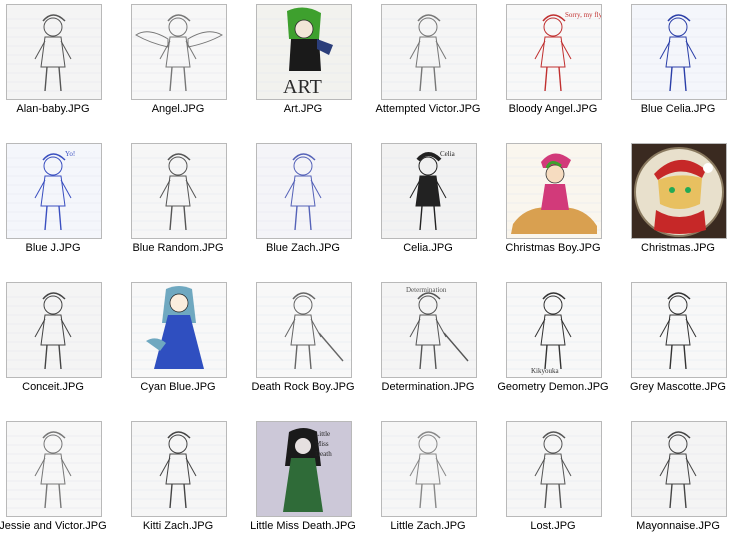  What do you see at coordinates (303, 526) in the screenshot?
I see `file-name-label: Little Miss Death.JPG` at bounding box center [303, 526].